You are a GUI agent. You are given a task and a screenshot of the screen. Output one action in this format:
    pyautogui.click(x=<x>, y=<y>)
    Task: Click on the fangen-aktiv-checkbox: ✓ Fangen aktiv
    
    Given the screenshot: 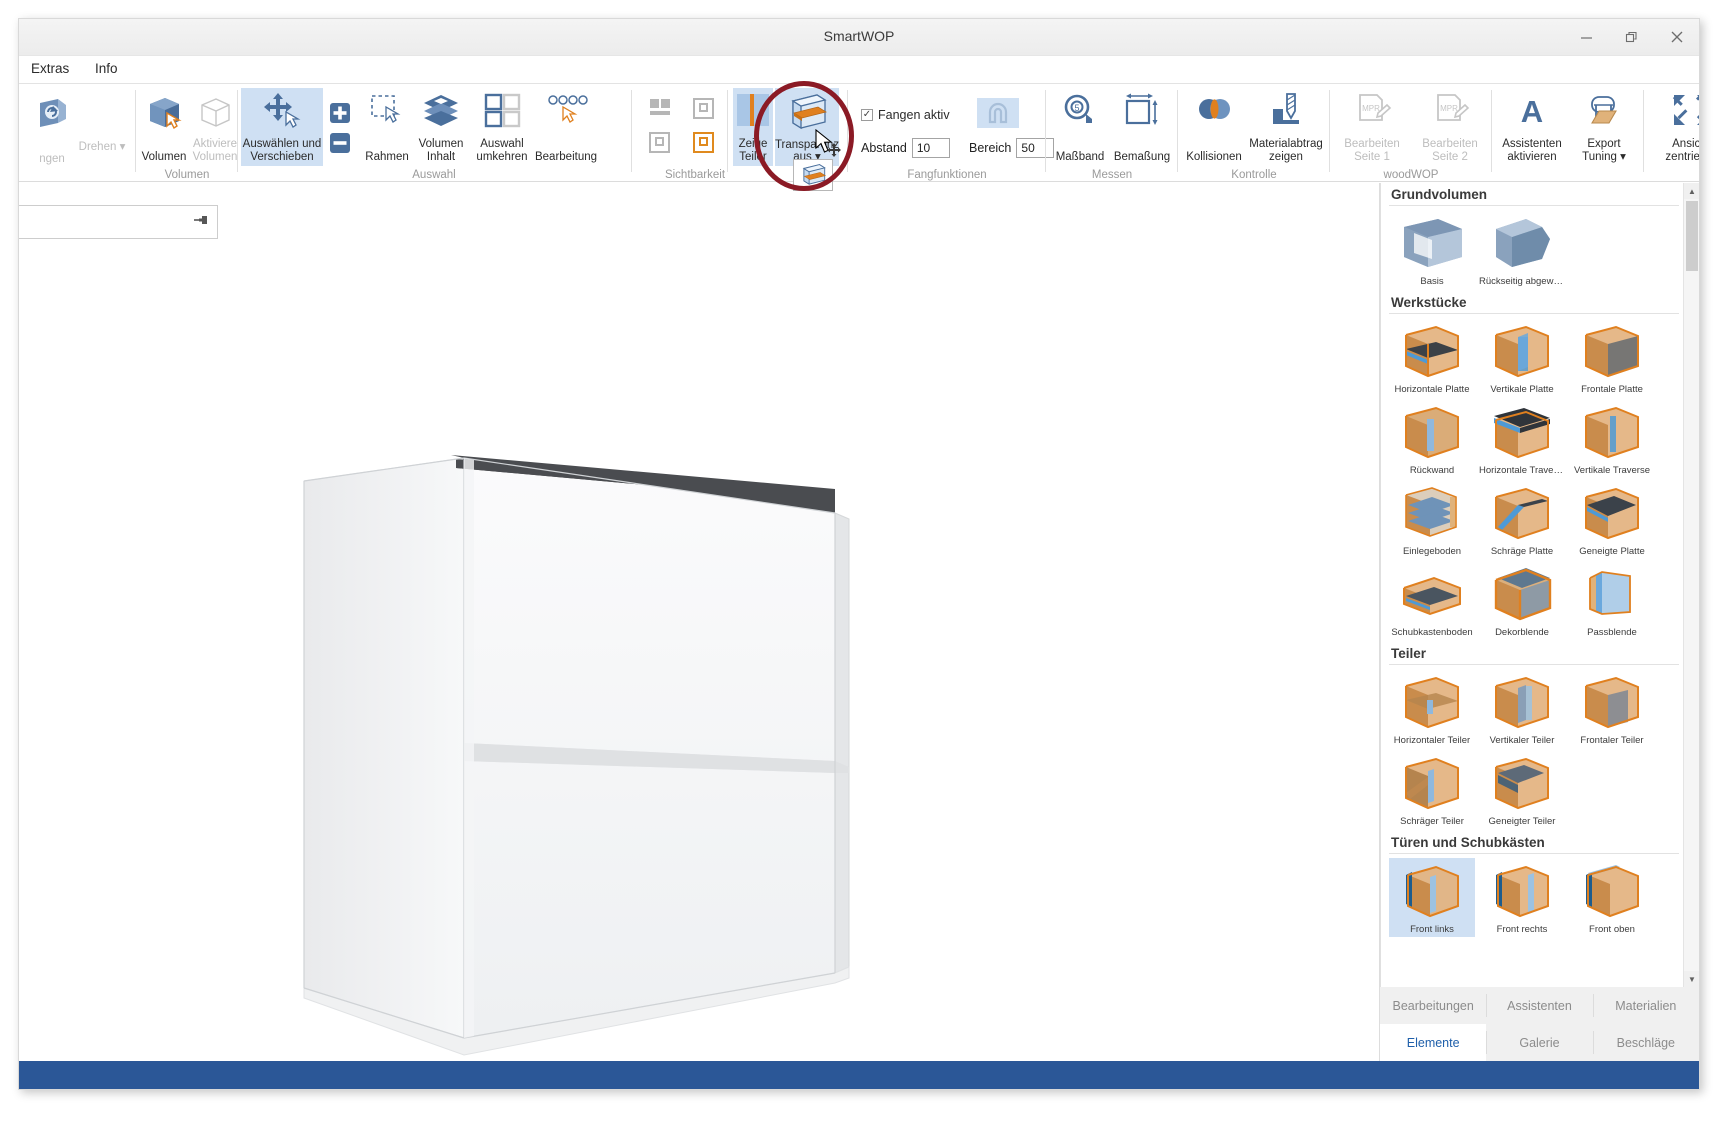 What is the action you would take?
    pyautogui.click(x=905, y=115)
    